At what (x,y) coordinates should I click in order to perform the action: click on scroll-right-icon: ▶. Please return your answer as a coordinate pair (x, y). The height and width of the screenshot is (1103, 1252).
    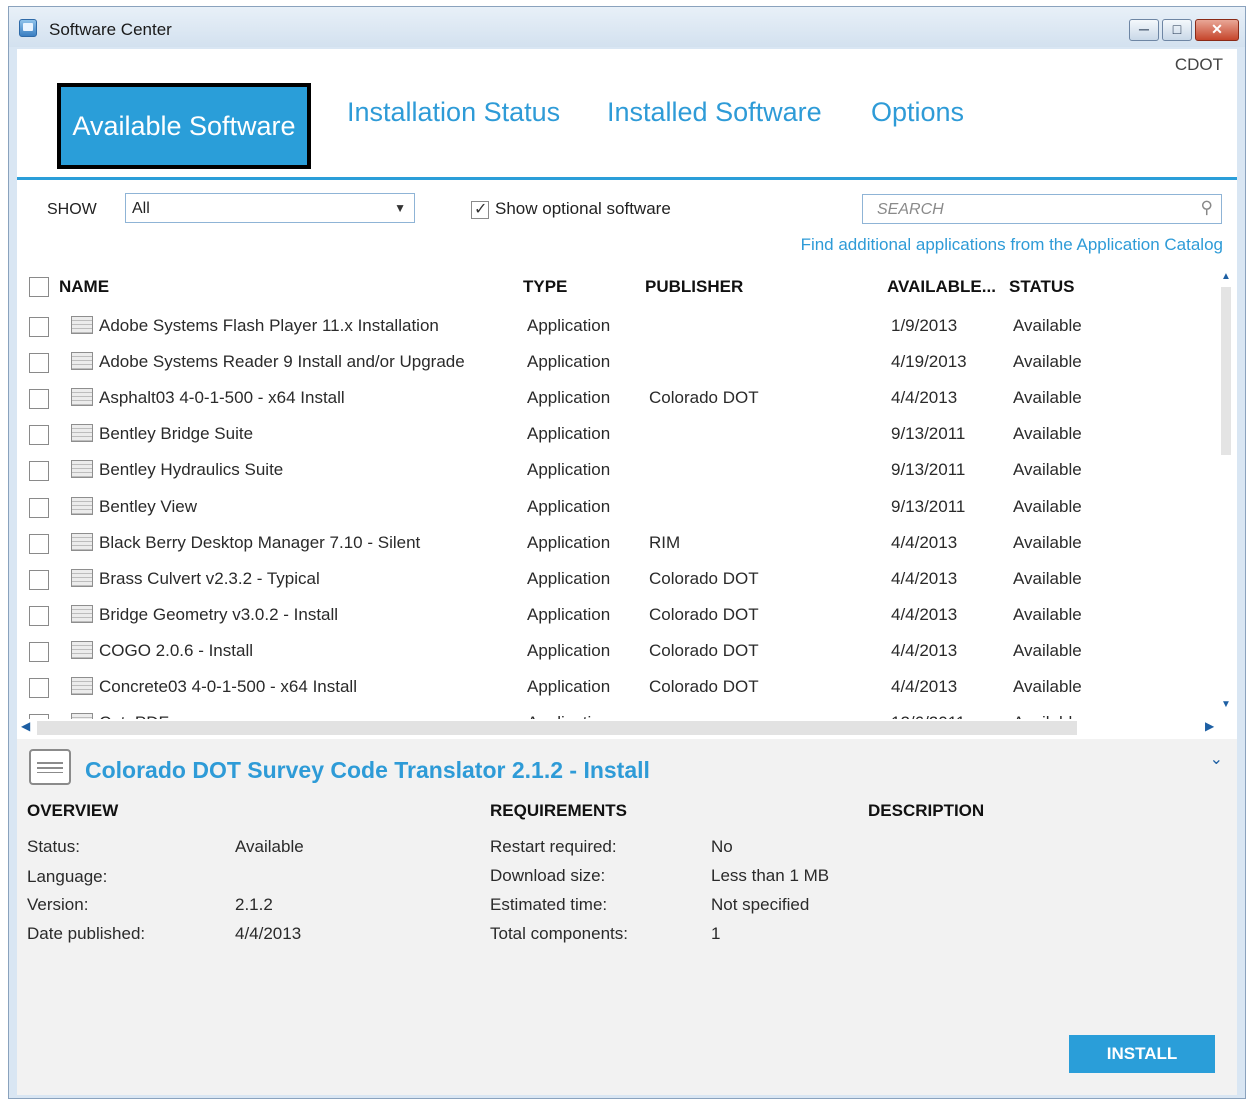
    Looking at the image, I should click on (1209, 726).